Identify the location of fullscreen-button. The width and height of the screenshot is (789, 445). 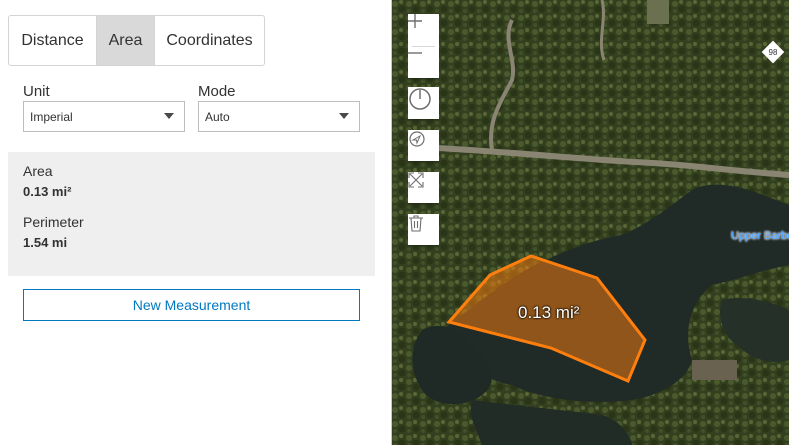
(423, 187).